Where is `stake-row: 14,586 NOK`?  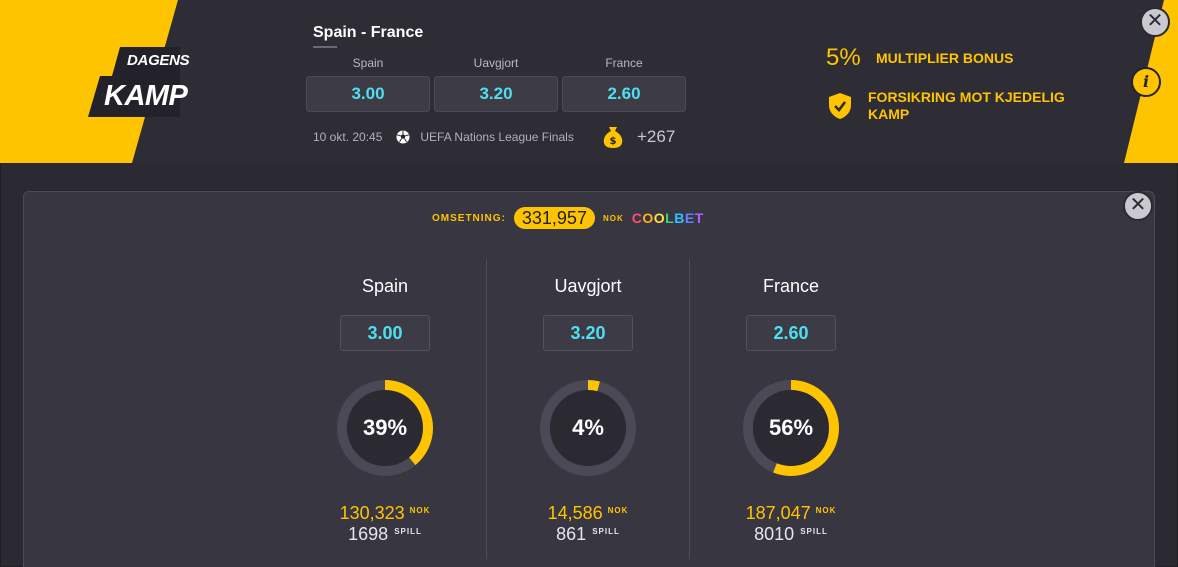 stake-row: 14,586 NOK is located at coordinates (588, 513).